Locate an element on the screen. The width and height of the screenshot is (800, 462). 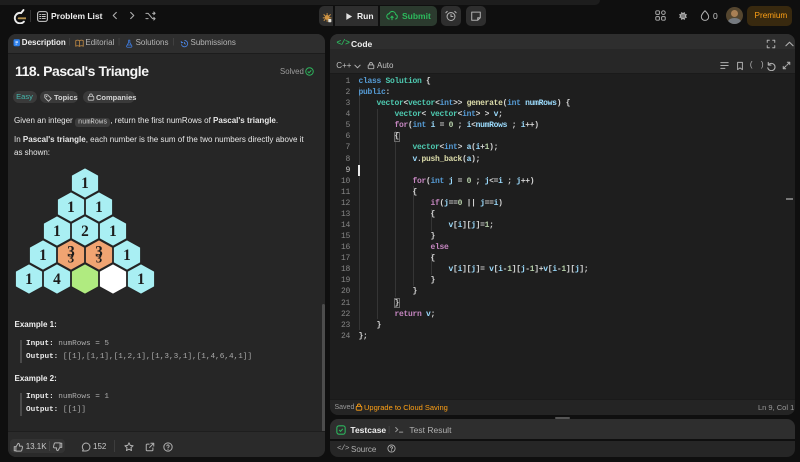
svg-text: 2 is located at coordinates (85, 231).